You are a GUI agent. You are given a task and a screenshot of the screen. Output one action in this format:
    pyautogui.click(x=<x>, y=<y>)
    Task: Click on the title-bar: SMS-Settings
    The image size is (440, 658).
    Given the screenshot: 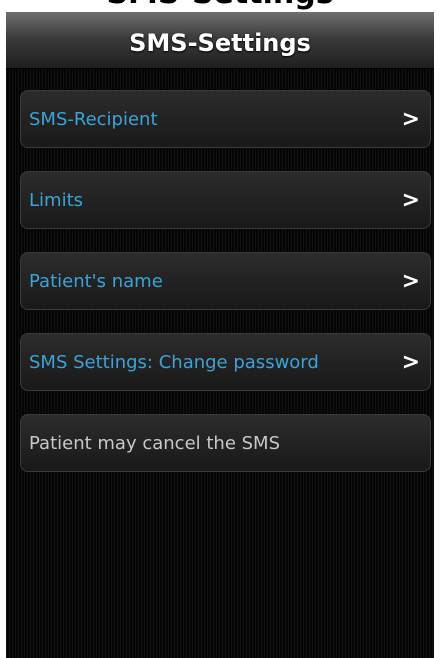 What is the action you would take?
    pyautogui.click(x=220, y=40)
    